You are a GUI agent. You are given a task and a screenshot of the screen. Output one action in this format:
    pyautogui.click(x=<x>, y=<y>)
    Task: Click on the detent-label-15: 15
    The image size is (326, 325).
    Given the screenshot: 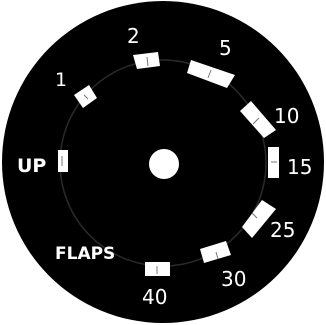 What is the action you would take?
    pyautogui.click(x=299, y=167)
    